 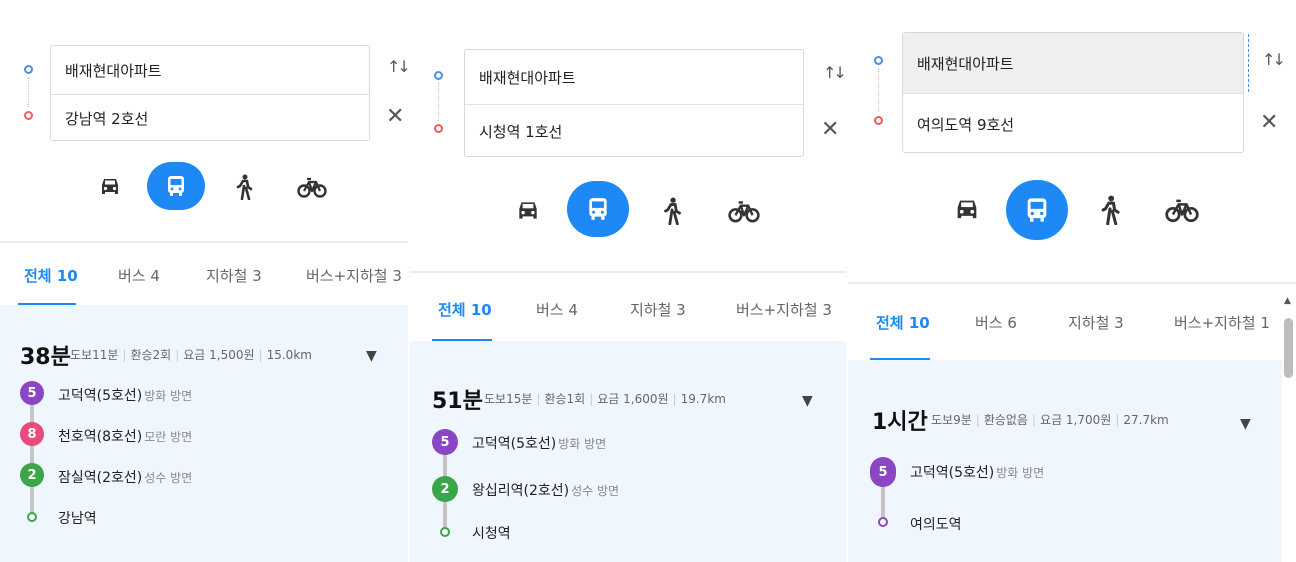 I want to click on route-input-box: 배재현대아파트 여의도역 9호선, so click(x=1073, y=92).